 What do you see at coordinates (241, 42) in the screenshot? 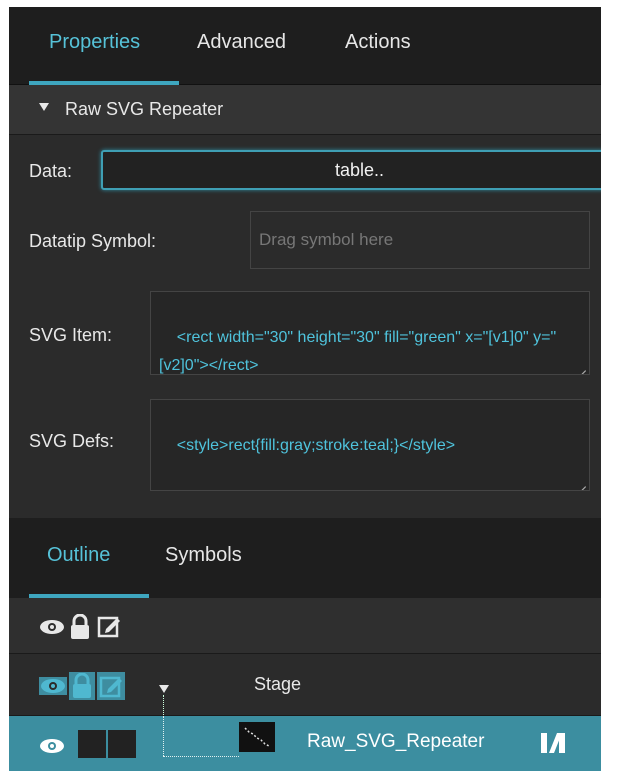
I see `tab-advanced: Advanced` at bounding box center [241, 42].